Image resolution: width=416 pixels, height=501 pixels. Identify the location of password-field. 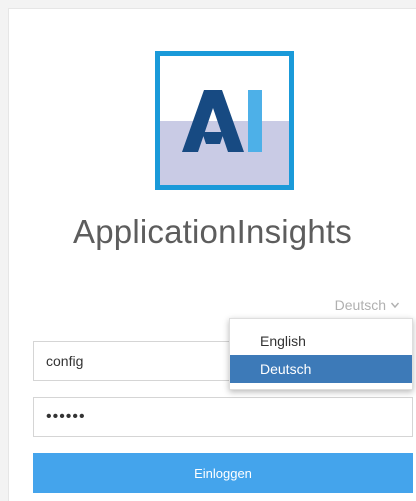
(223, 417).